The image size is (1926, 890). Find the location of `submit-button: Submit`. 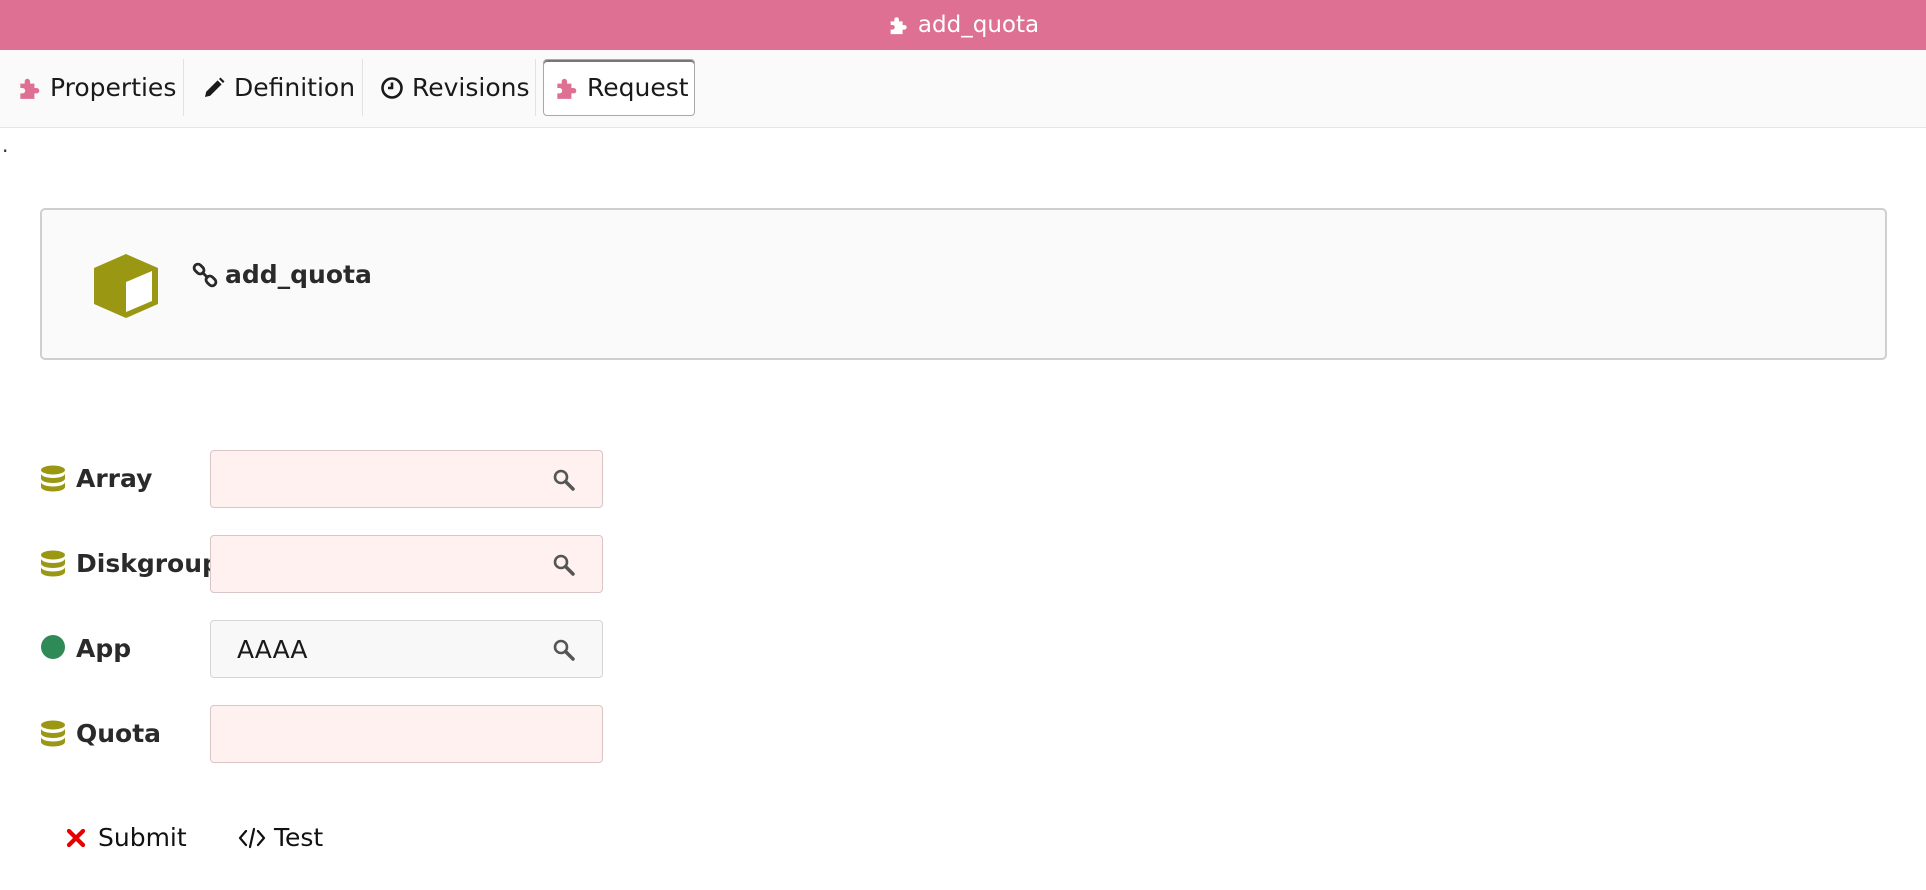

submit-button: Submit is located at coordinates (126, 837).